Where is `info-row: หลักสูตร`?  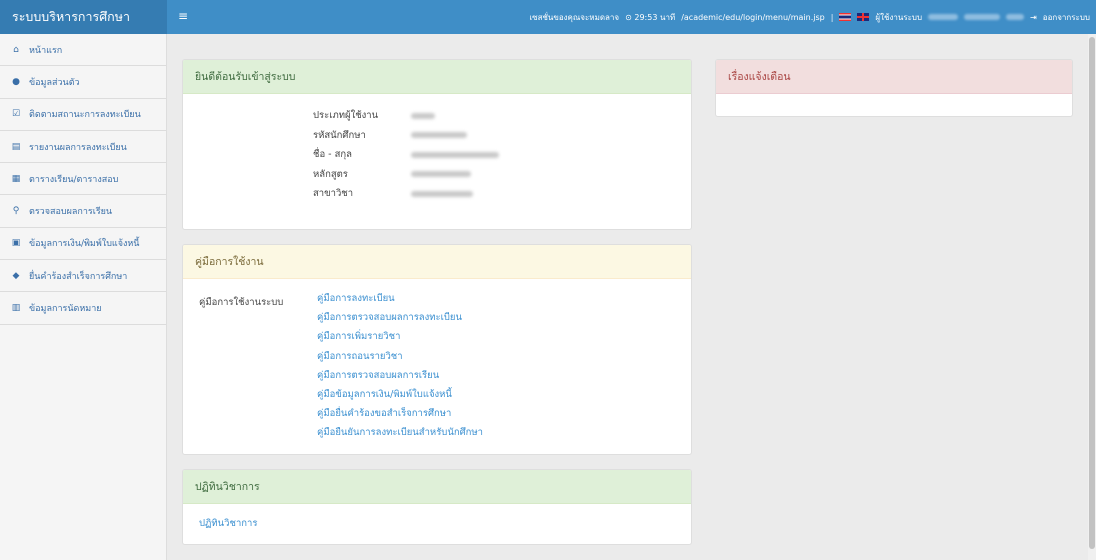 info-row: หลักสูตร is located at coordinates (406, 175).